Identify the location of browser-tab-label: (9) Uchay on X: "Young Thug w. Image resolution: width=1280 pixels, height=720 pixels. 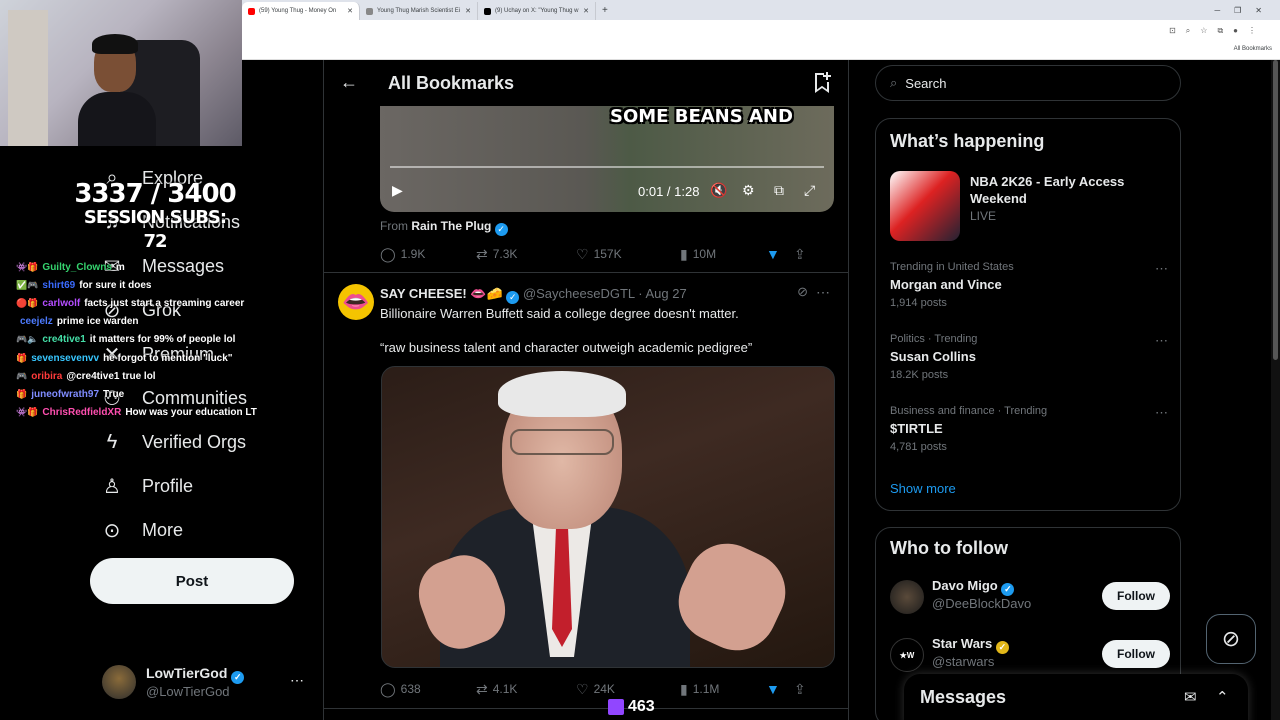
(537, 11).